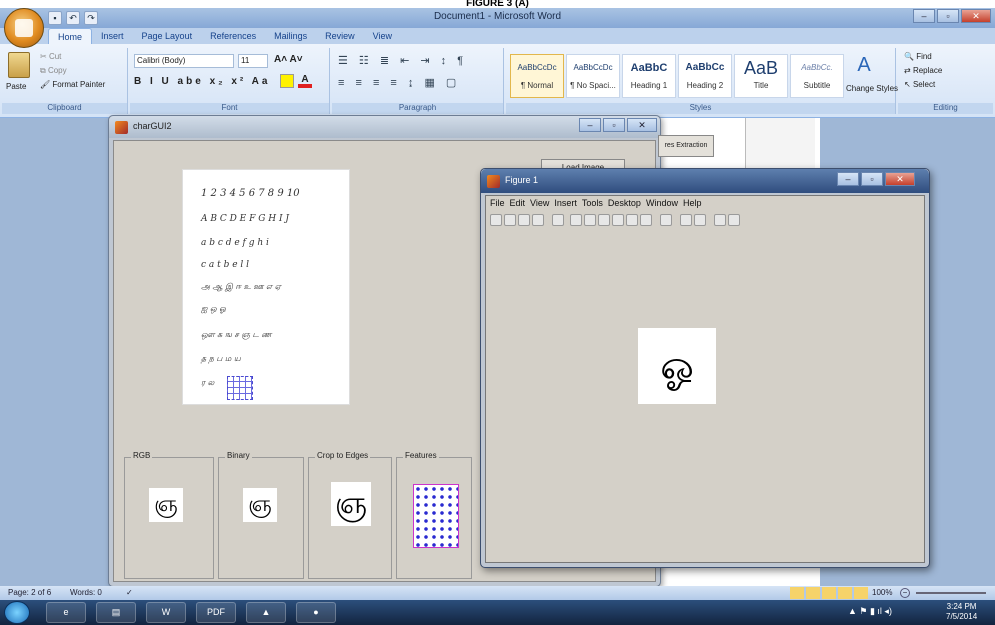  Describe the element at coordinates (288, 59) in the screenshot. I see `grow-font-icon: A˄ A˅` at that location.